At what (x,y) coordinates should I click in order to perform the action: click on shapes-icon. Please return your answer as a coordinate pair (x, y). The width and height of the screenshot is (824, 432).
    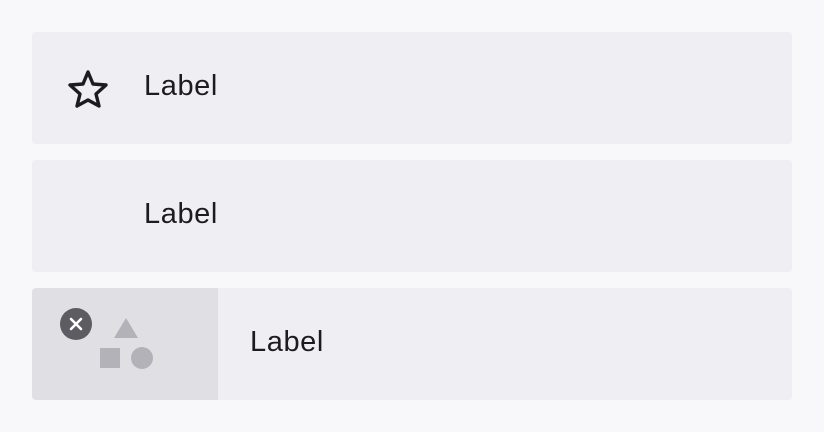
    Looking at the image, I should click on (126, 344).